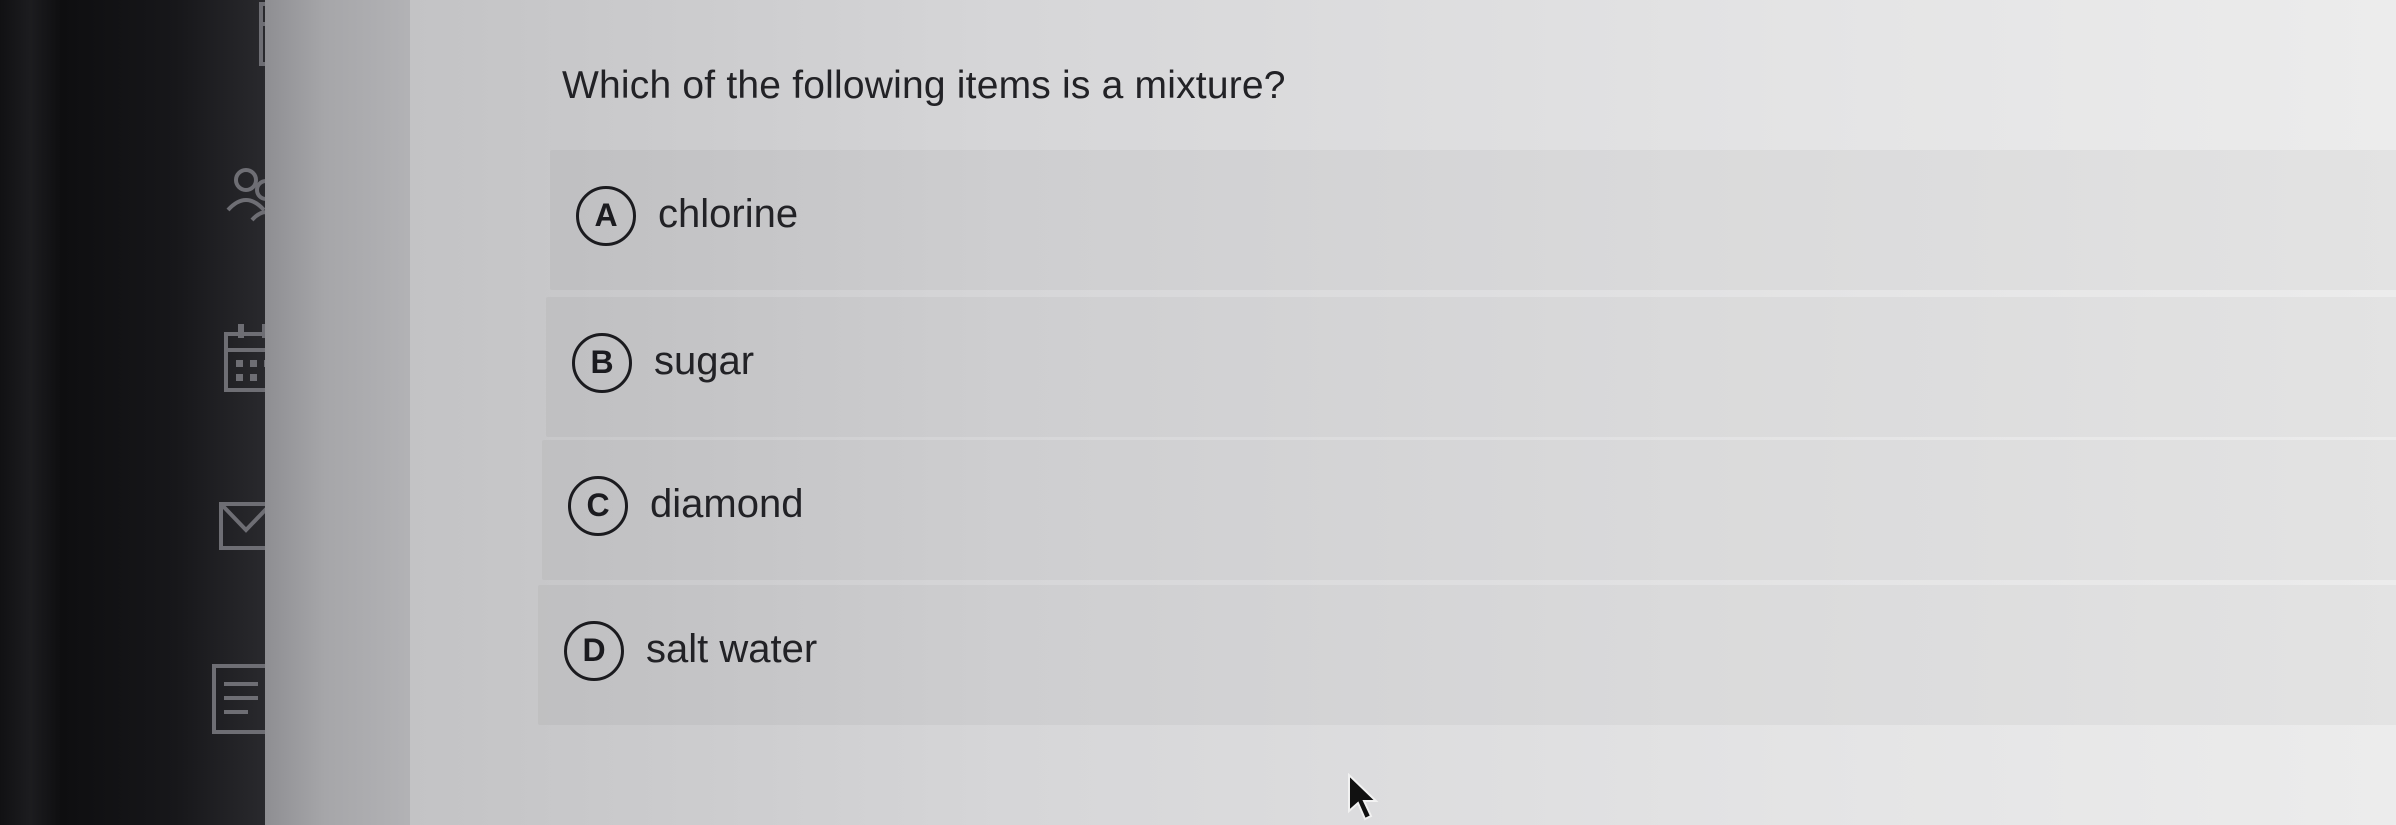 This screenshot has width=2396, height=825. What do you see at coordinates (602, 363) in the screenshot?
I see `choice-letter-b: B` at bounding box center [602, 363].